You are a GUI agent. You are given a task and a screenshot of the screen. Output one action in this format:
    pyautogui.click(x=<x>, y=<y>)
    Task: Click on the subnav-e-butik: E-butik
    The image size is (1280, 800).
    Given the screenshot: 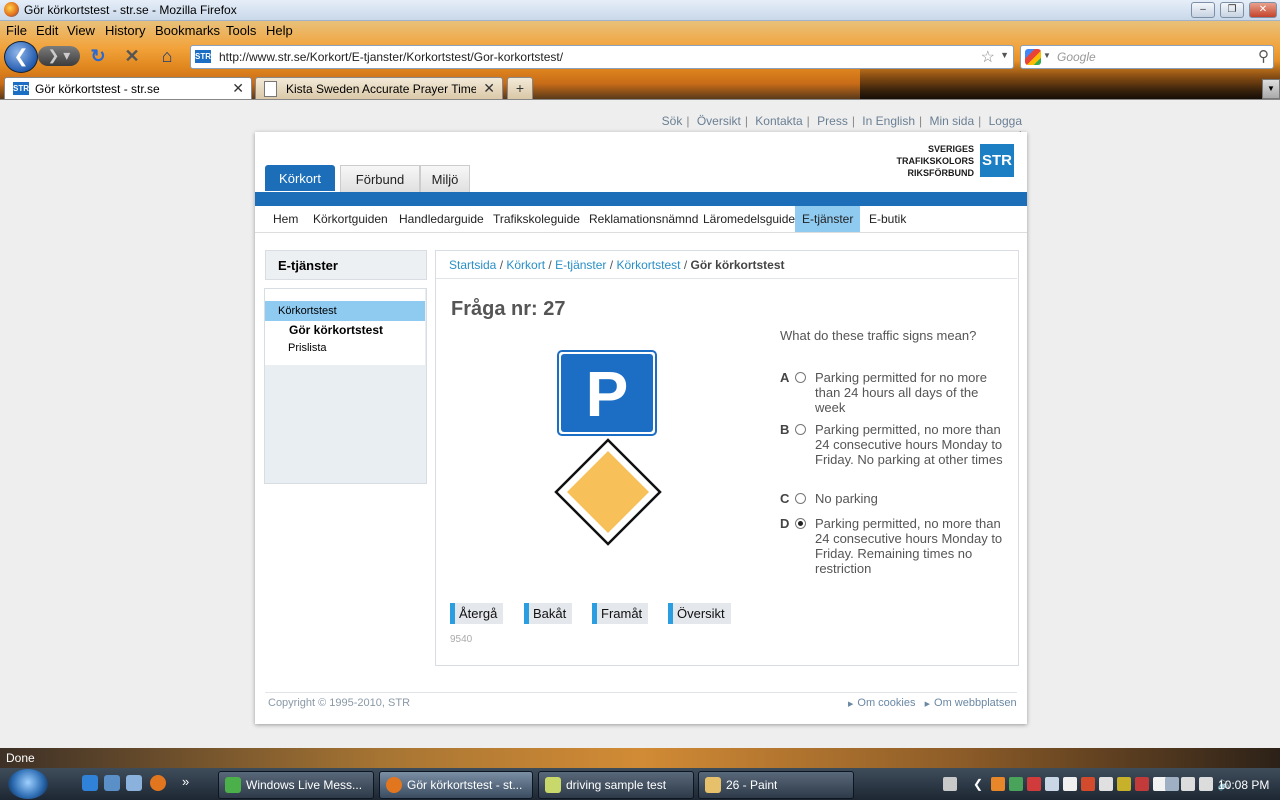 What is the action you would take?
    pyautogui.click(x=887, y=219)
    